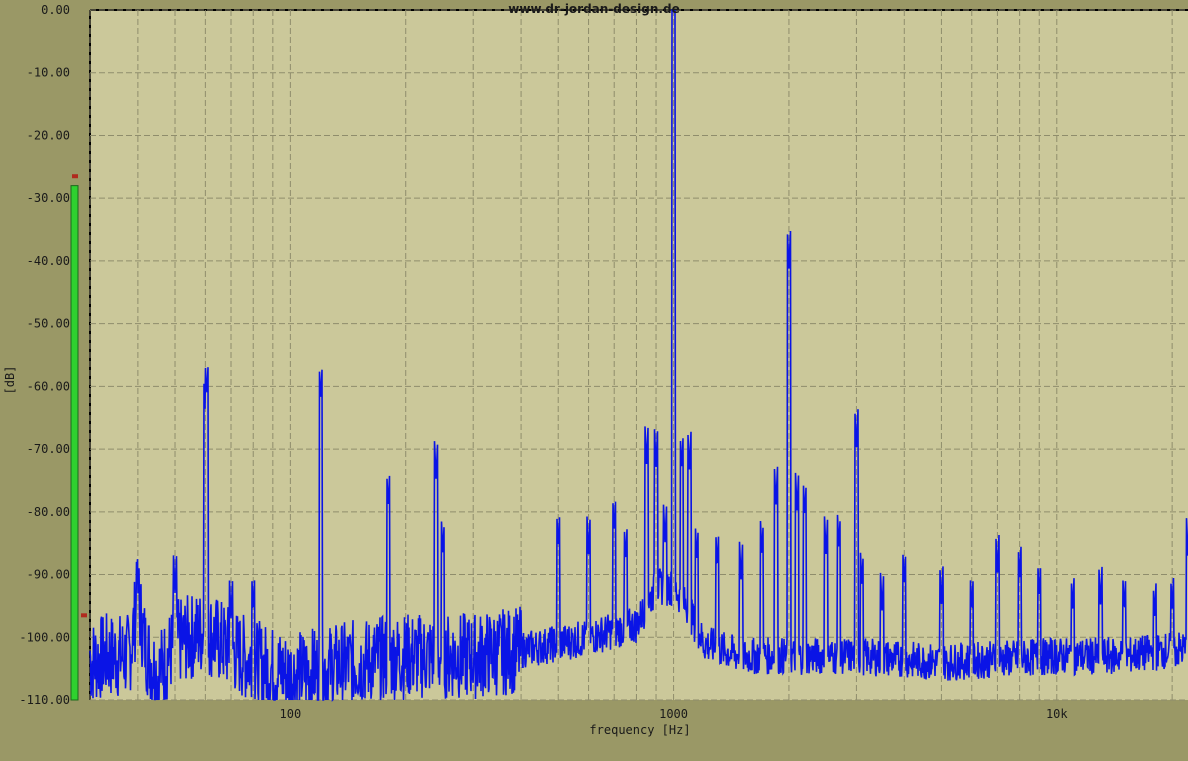 This screenshot has height=761, width=1188. What do you see at coordinates (48, 386) in the screenshot?
I see `y-tick-label: -60.00` at bounding box center [48, 386].